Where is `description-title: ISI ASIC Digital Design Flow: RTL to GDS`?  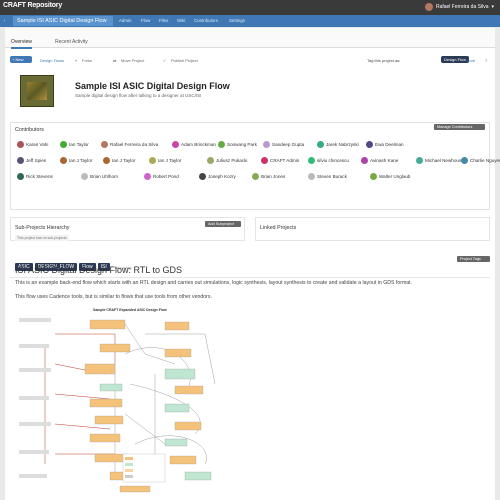 description-title: ISI ASIC Digital Design Flow: RTL to GDS is located at coordinates (99, 270).